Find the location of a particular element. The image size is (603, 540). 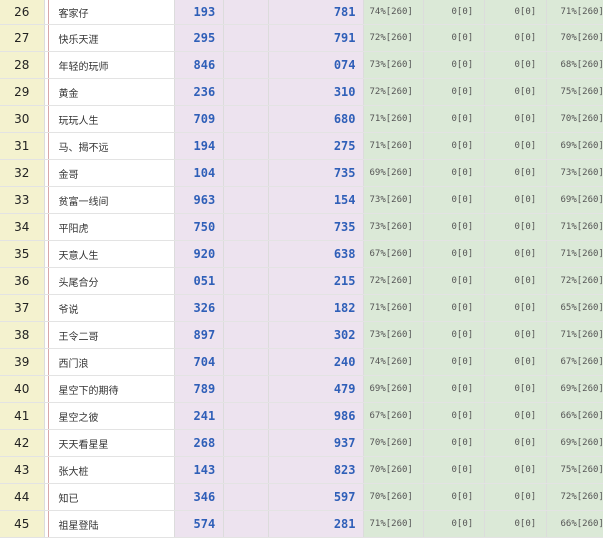

number-b-cell: 781 is located at coordinates (316, 12).